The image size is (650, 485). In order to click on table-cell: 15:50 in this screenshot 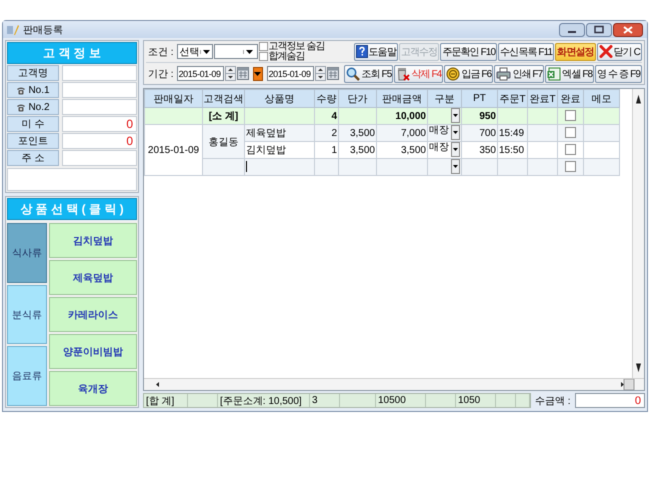, I will do `click(513, 150)`.